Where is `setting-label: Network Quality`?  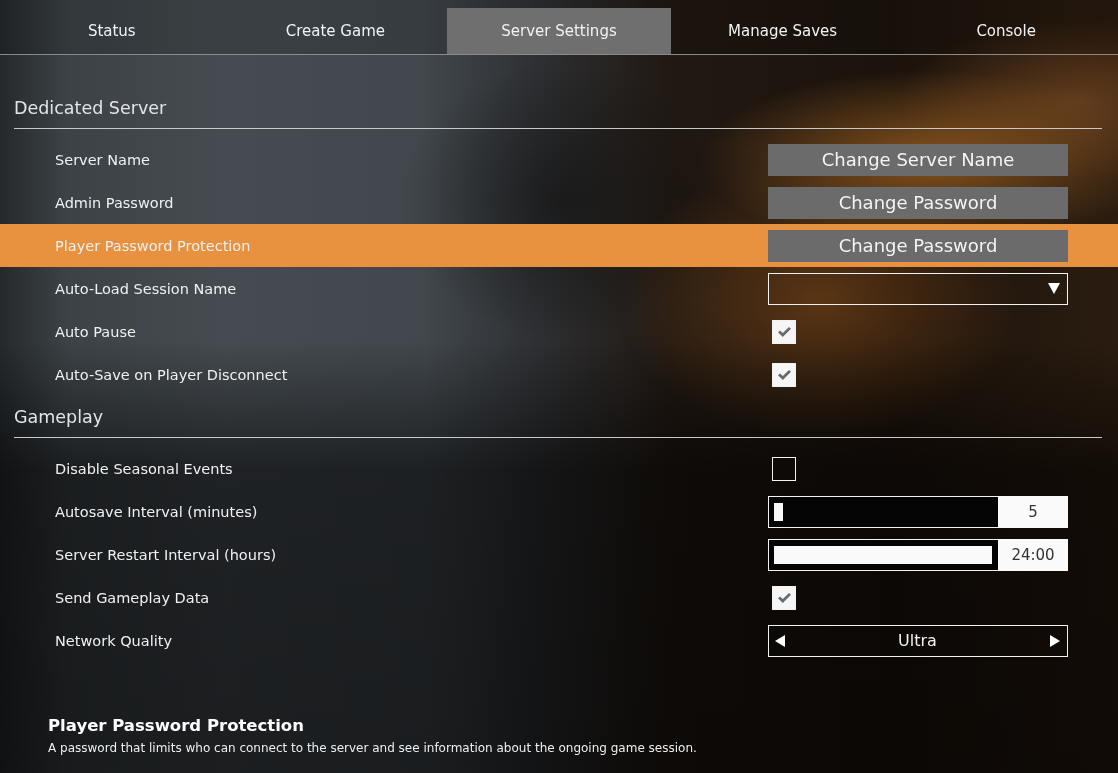 setting-label: Network Quality is located at coordinates (113, 640).